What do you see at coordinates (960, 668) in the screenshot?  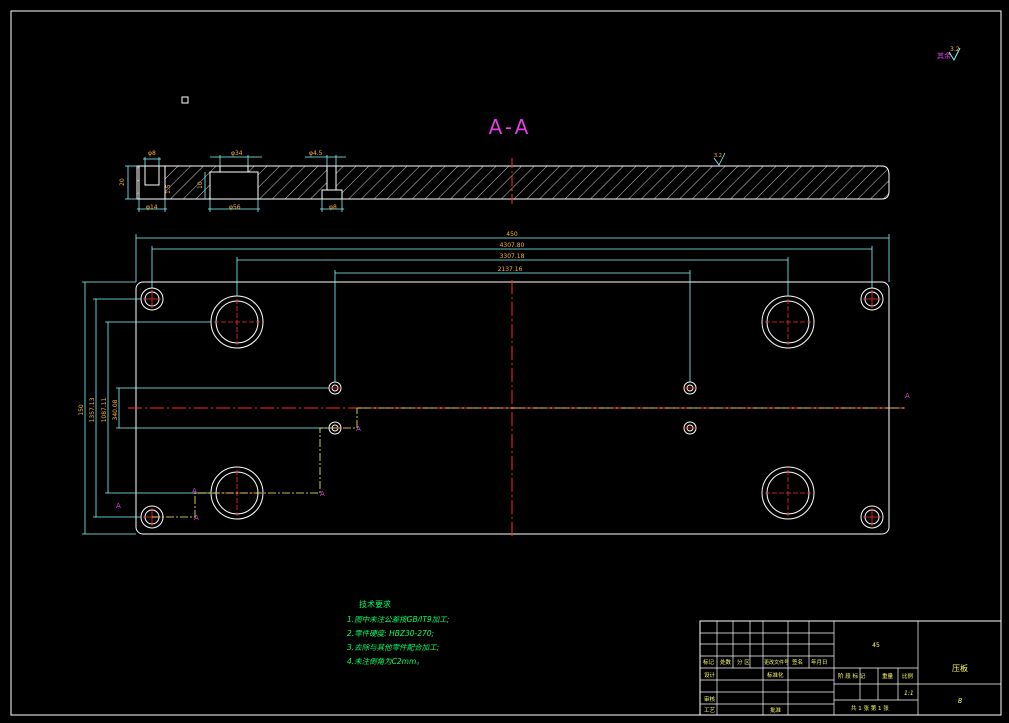 I see `tb-part-name: 压板` at bounding box center [960, 668].